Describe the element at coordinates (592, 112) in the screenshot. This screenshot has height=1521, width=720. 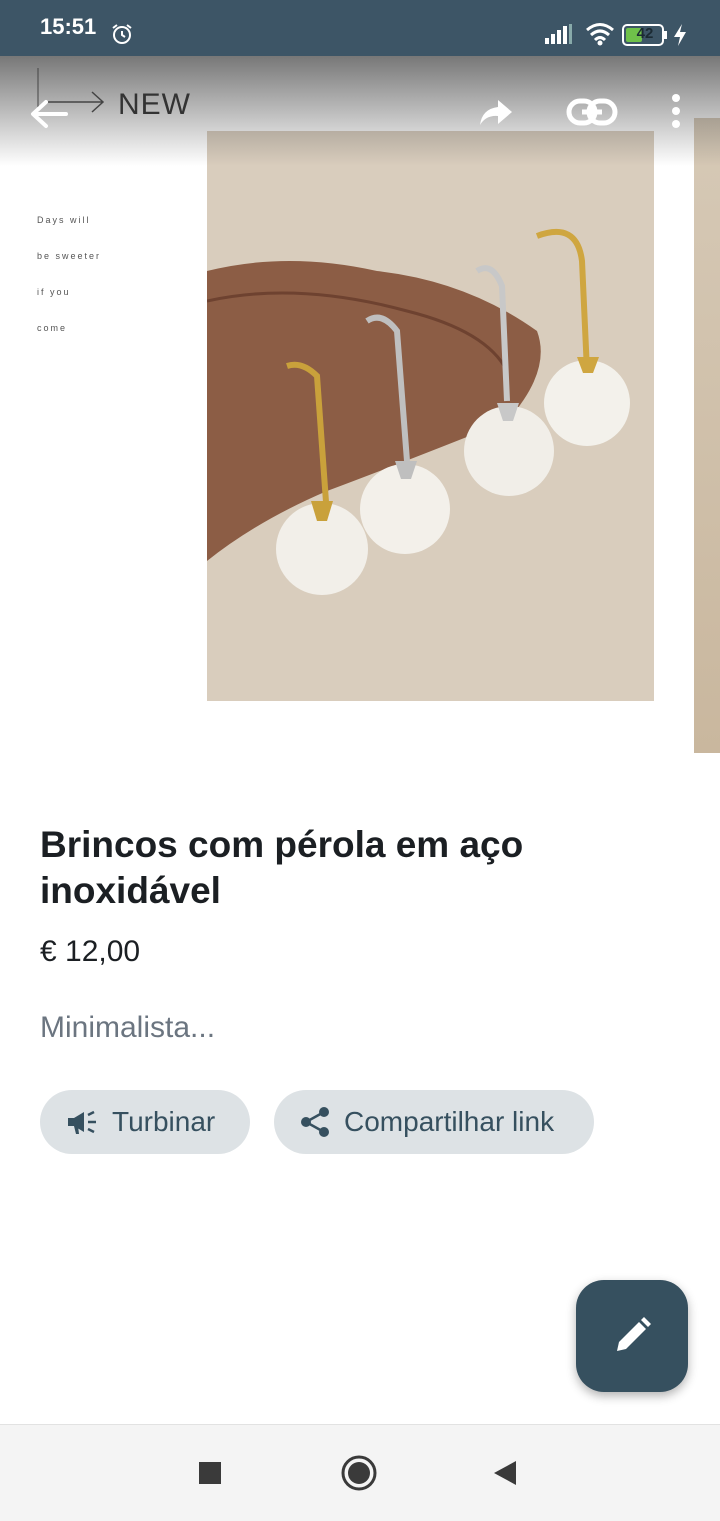
I see `link-icon` at that location.